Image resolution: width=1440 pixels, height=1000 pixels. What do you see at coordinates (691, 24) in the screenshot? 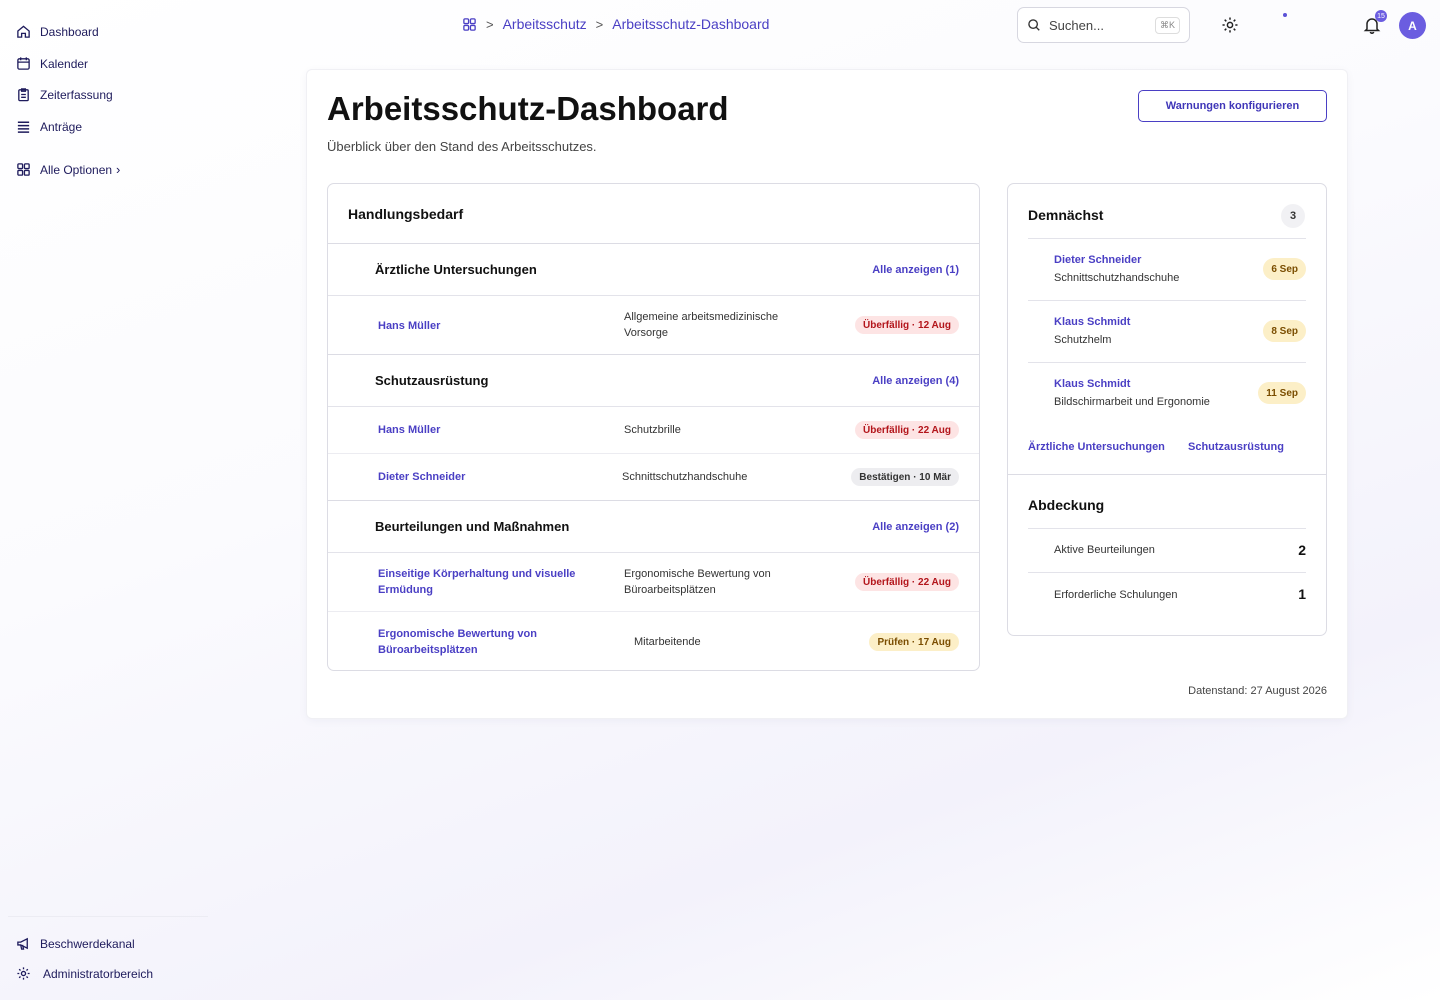
I see `breadcrumb-item-current: Arbeitsschutz-Dashboard` at bounding box center [691, 24].